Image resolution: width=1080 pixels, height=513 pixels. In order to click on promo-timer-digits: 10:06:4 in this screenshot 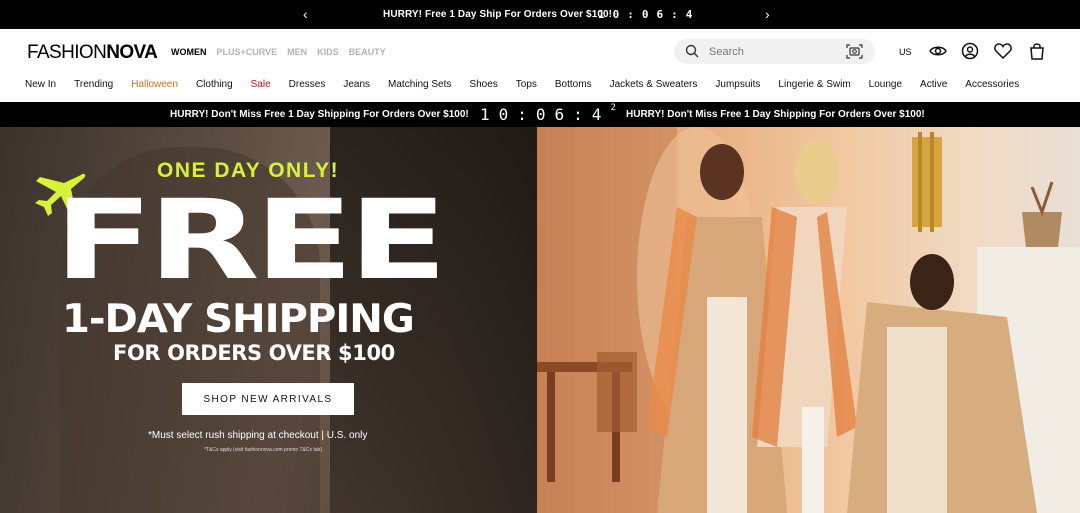, I will do `click(545, 114)`.